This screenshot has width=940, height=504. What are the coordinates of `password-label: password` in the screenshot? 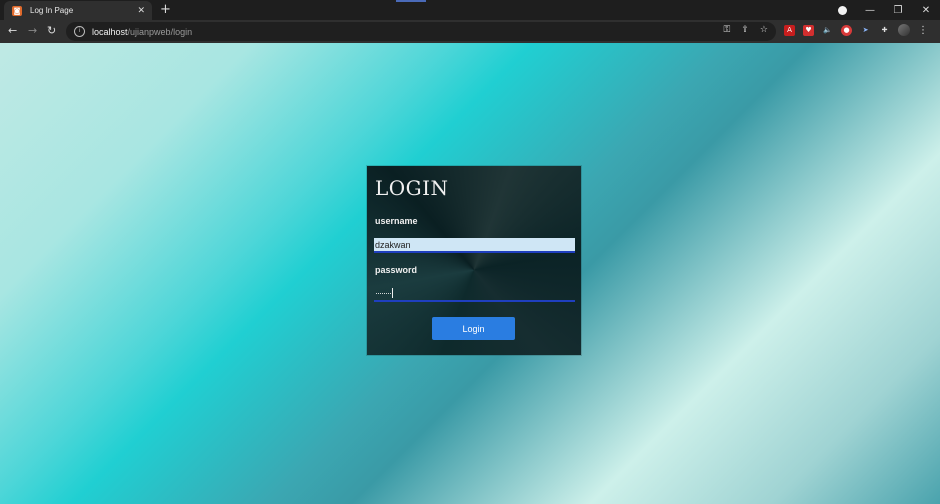 It's located at (396, 270).